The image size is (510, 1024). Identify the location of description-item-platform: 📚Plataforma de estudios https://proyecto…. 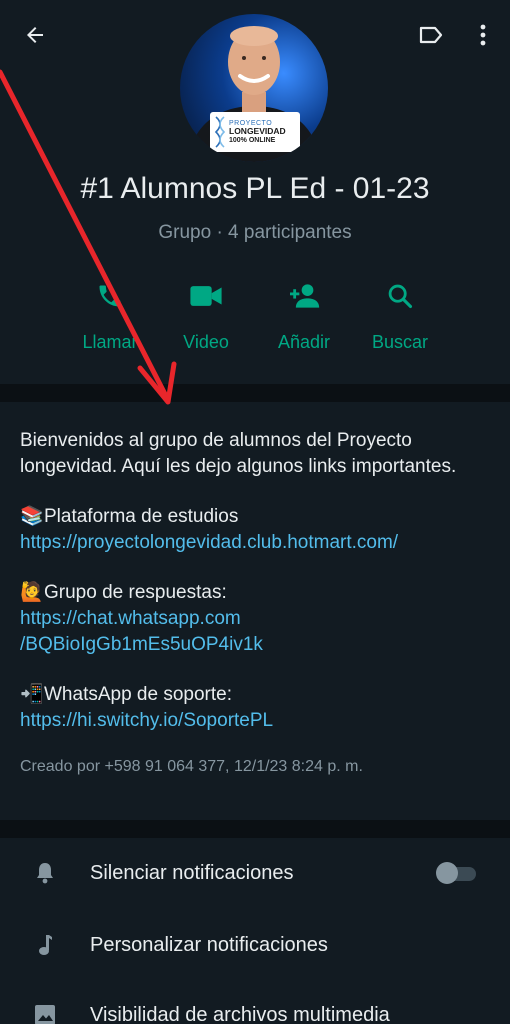
(255, 530).